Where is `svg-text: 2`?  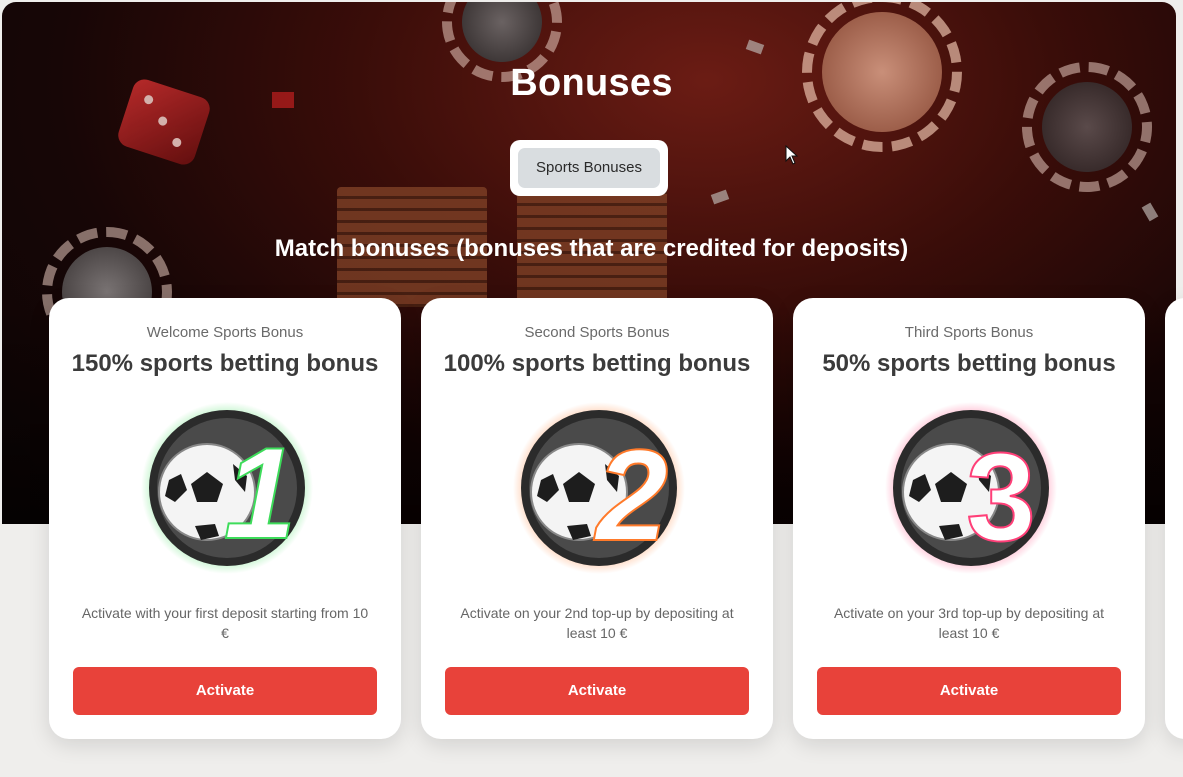
svg-text: 2 is located at coordinates (630, 495).